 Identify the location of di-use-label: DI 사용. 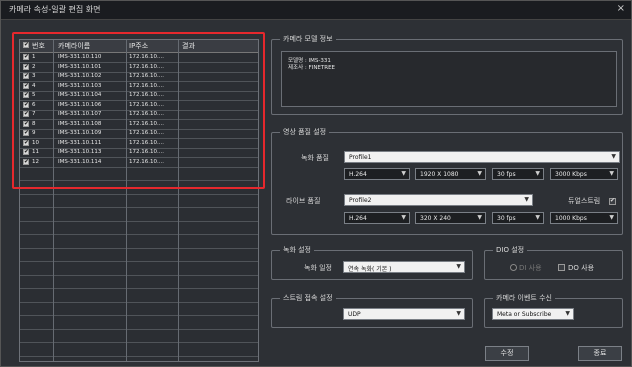
(530, 268).